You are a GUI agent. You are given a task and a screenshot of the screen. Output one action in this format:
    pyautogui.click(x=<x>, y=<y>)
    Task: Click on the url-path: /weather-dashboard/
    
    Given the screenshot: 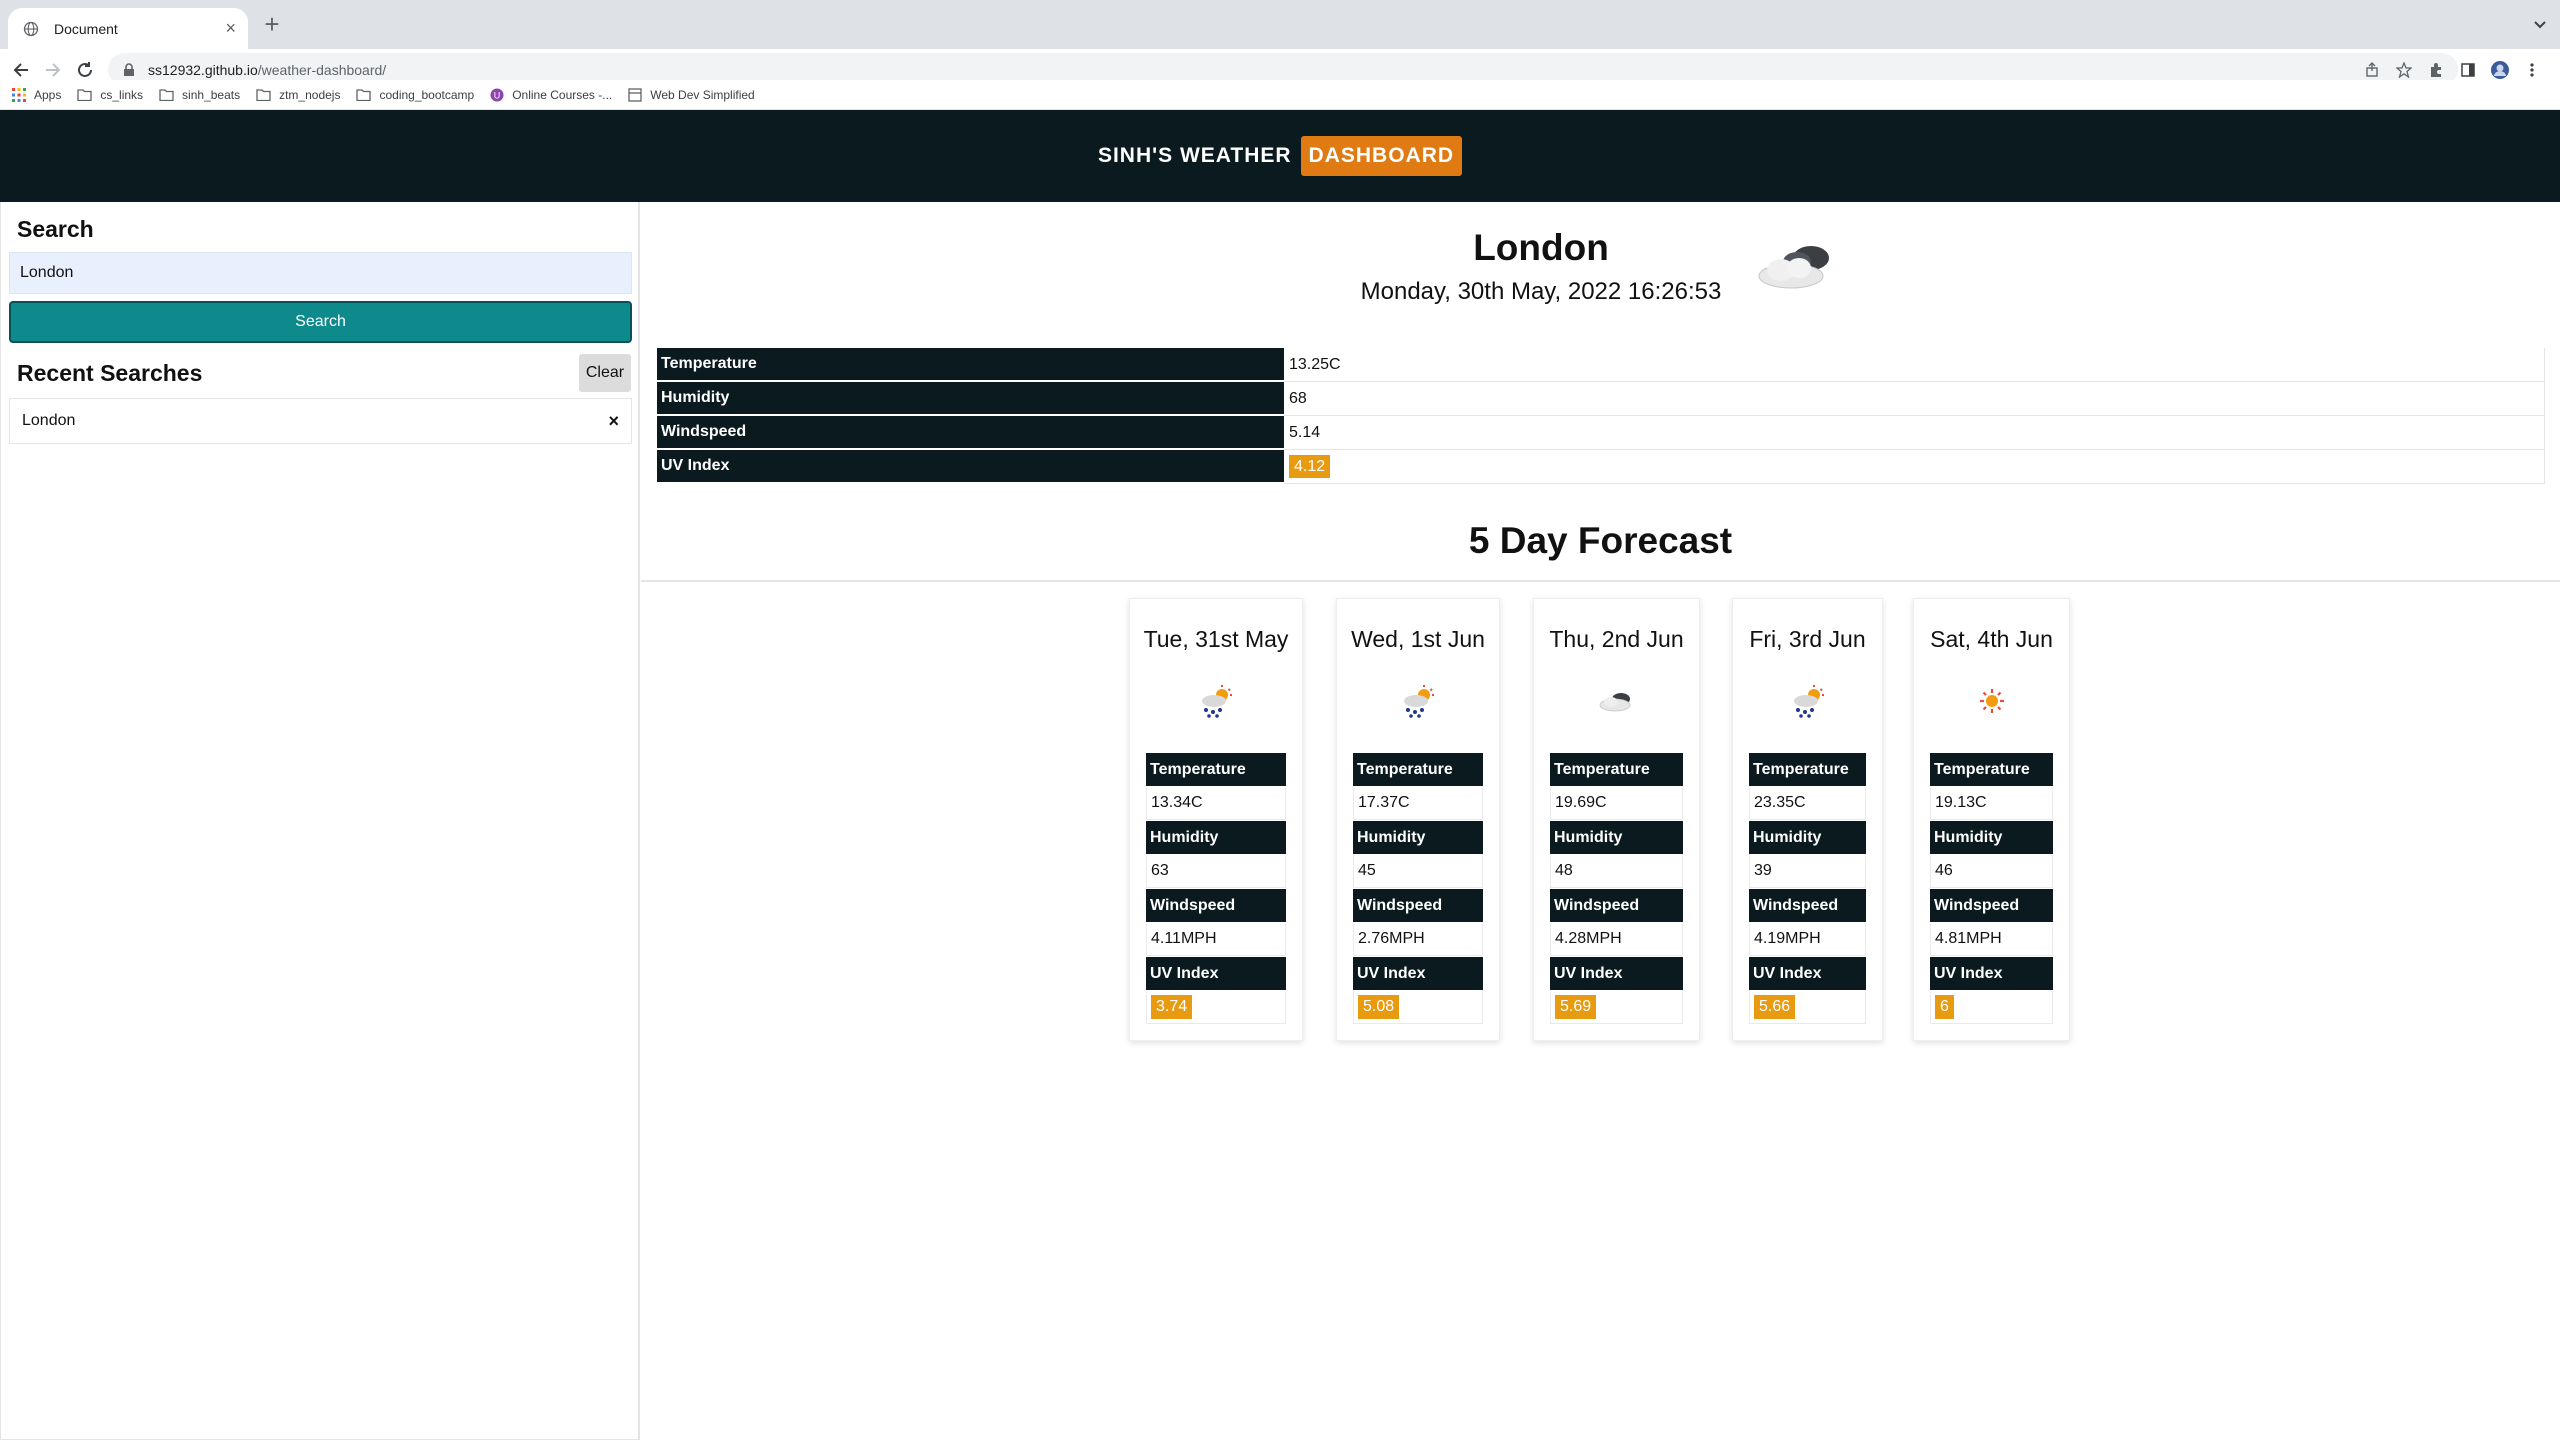 What is the action you would take?
    pyautogui.click(x=322, y=69)
    